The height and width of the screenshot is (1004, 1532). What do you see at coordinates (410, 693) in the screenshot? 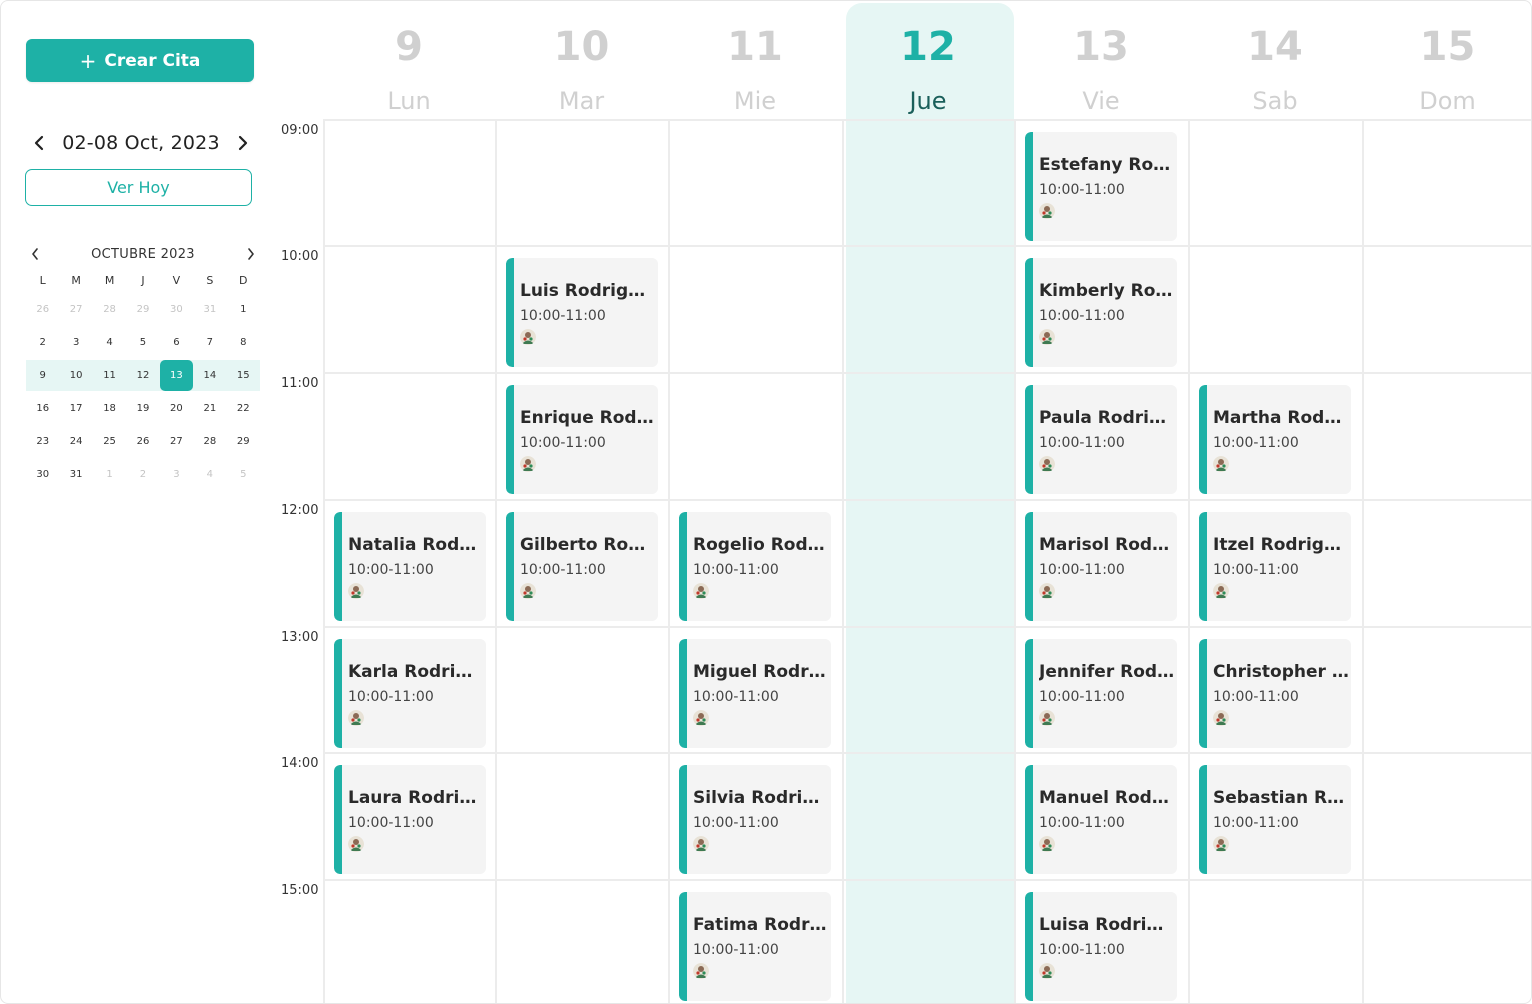
I see `appointment-card: Karla Rodriguez 10:00-11:00` at bounding box center [410, 693].